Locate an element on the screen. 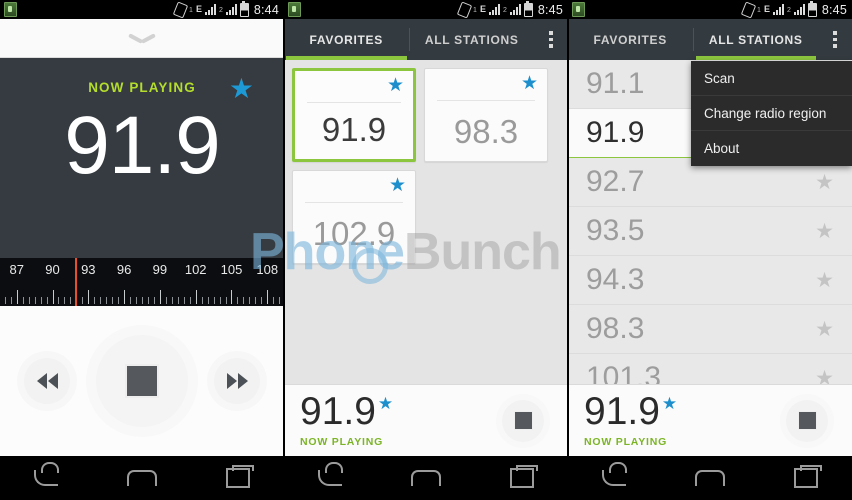  dial-ticks is located at coordinates (142, 295).